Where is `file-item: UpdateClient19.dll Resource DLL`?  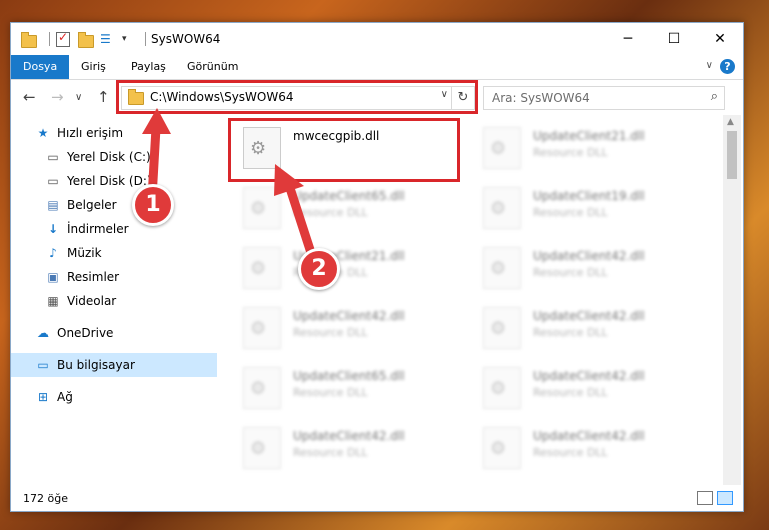 file-item: UpdateClient19.dll Resource DLL is located at coordinates (581, 207).